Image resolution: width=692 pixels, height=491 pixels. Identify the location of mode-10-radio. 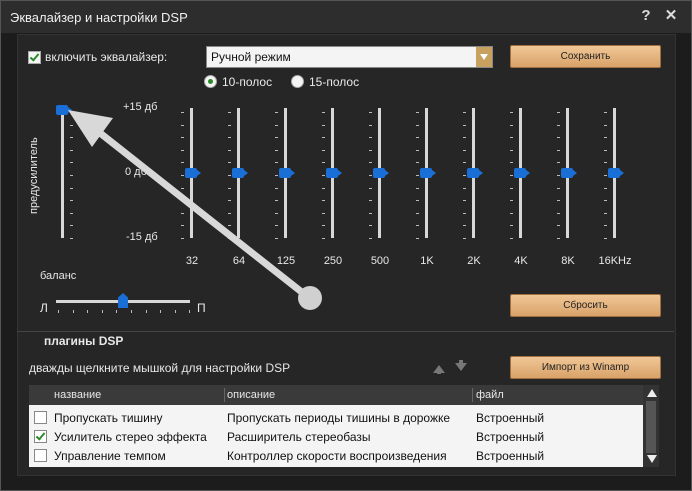
(210, 81).